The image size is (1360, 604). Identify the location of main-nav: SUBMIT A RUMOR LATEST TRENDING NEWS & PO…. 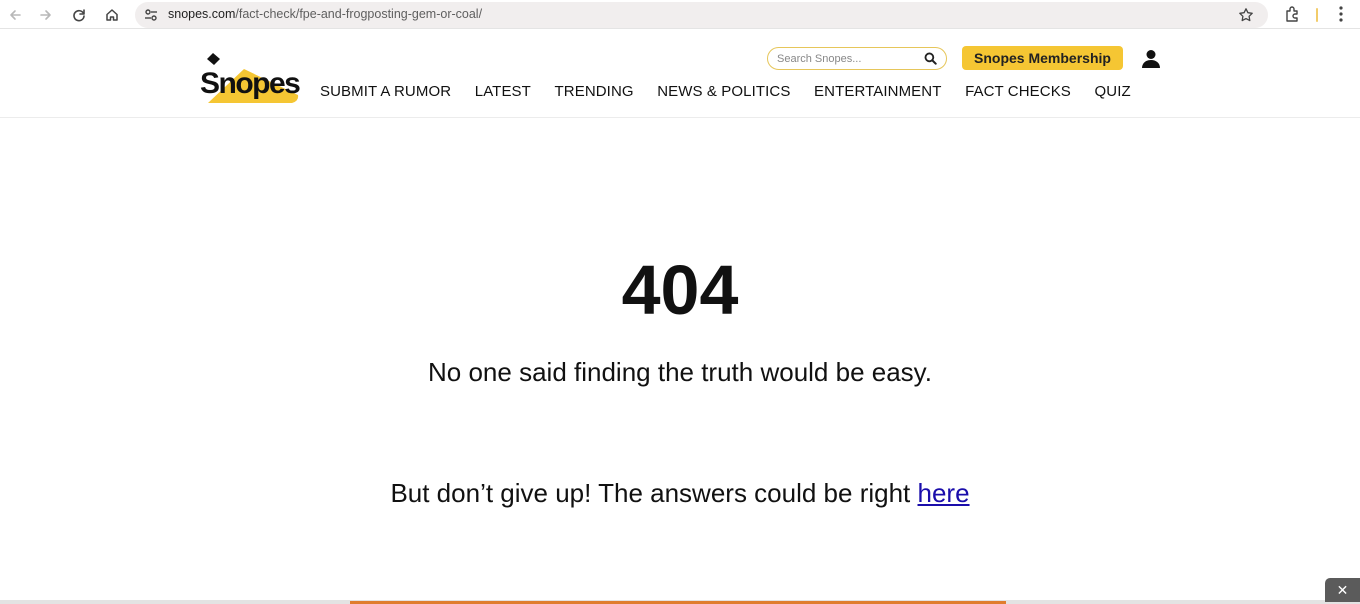
(725, 91).